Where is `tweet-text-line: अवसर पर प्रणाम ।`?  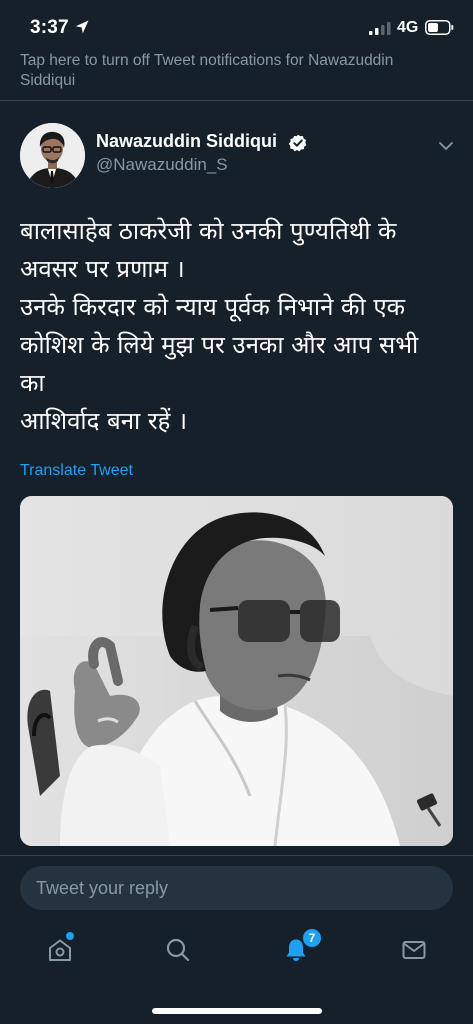 tweet-text-line: अवसर पर प्रणाम । is located at coordinates (102, 269).